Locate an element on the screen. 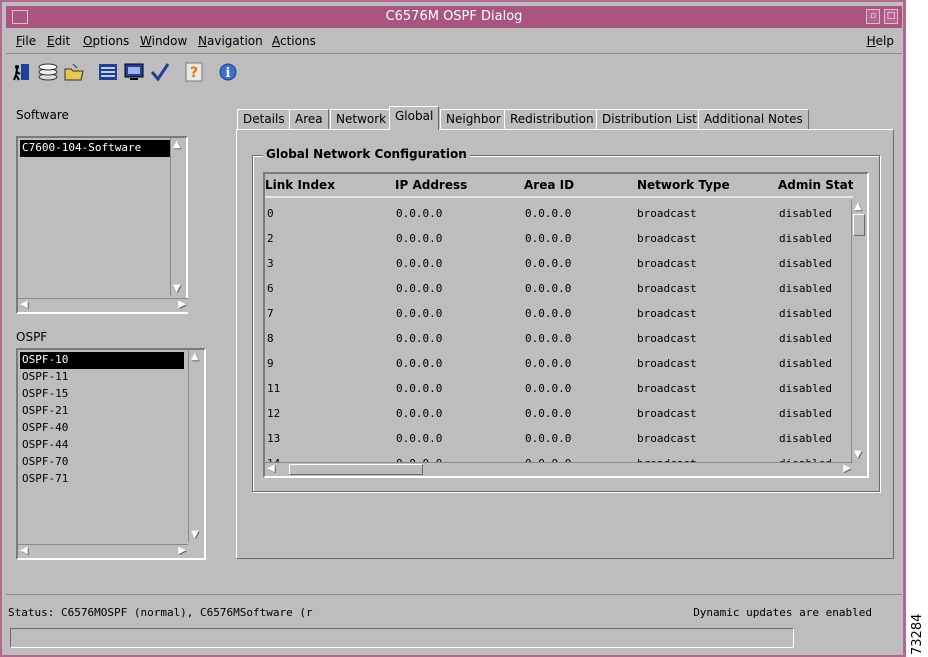 This screenshot has width=928, height=657. column-network-type: Network Type is located at coordinates (683, 185).